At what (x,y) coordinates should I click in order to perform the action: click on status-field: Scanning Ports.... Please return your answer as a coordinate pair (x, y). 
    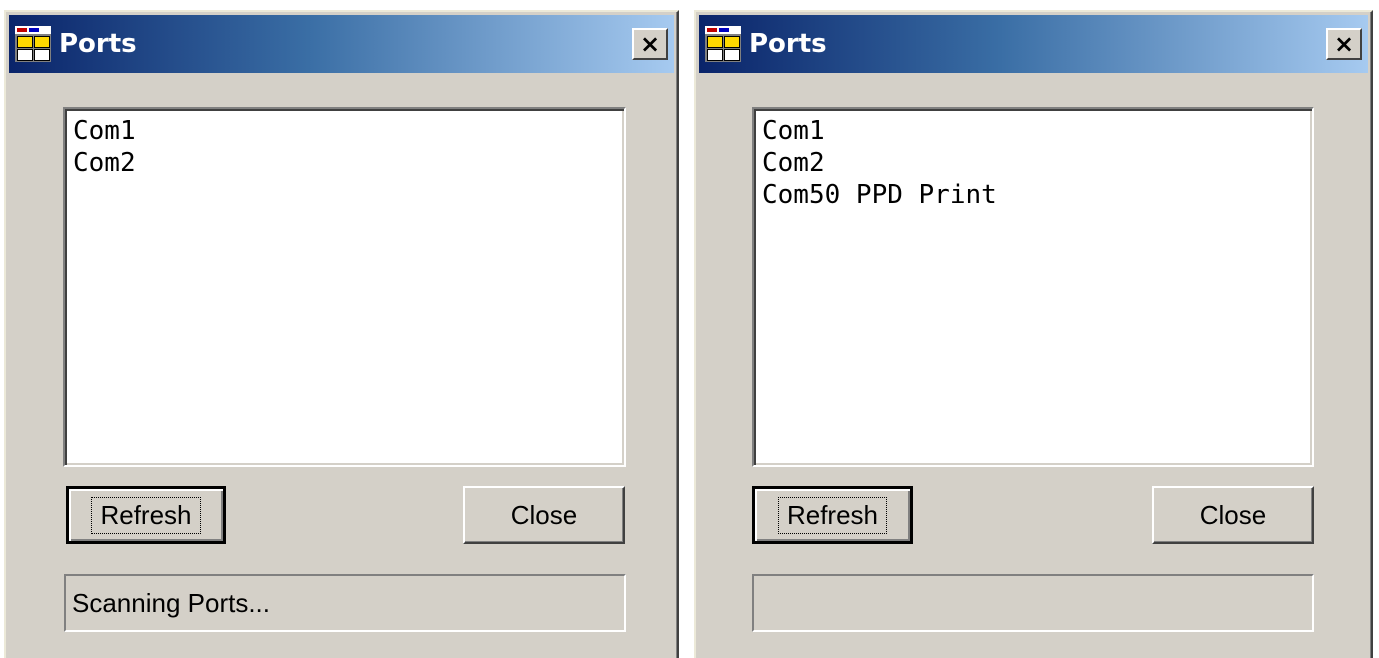
    Looking at the image, I should click on (345, 603).